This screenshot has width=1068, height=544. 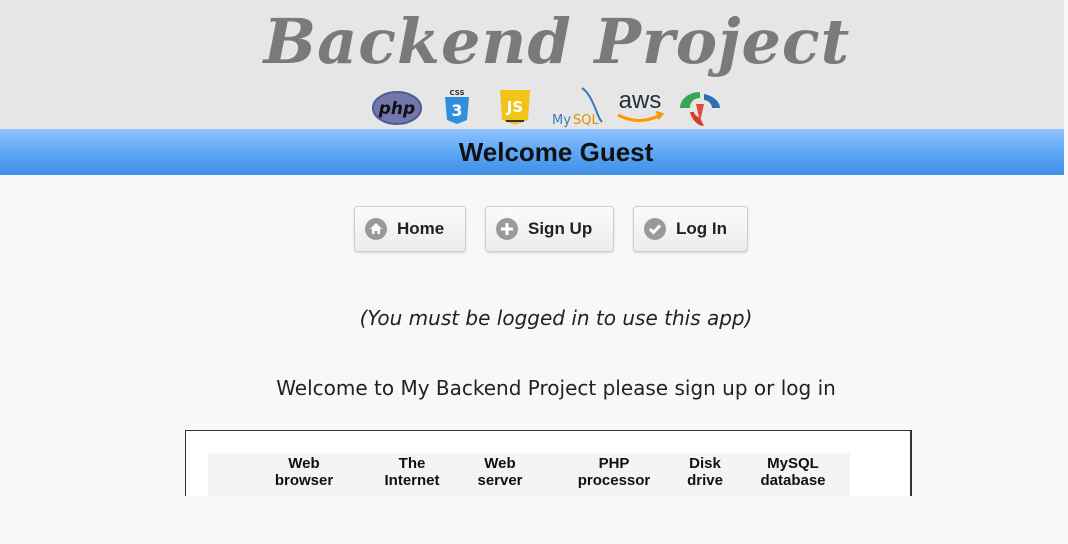 What do you see at coordinates (412, 472) in the screenshot?
I see `diagram-column: The Internet` at bounding box center [412, 472].